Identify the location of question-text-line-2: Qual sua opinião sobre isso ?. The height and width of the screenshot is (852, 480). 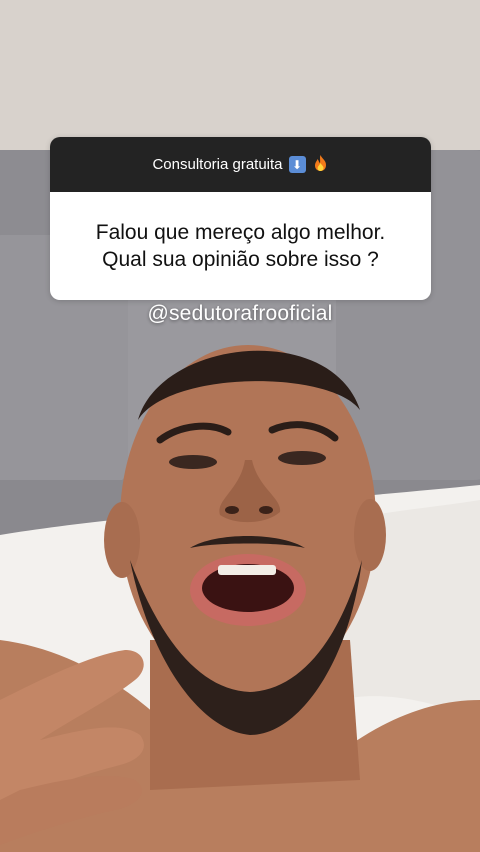
(240, 259).